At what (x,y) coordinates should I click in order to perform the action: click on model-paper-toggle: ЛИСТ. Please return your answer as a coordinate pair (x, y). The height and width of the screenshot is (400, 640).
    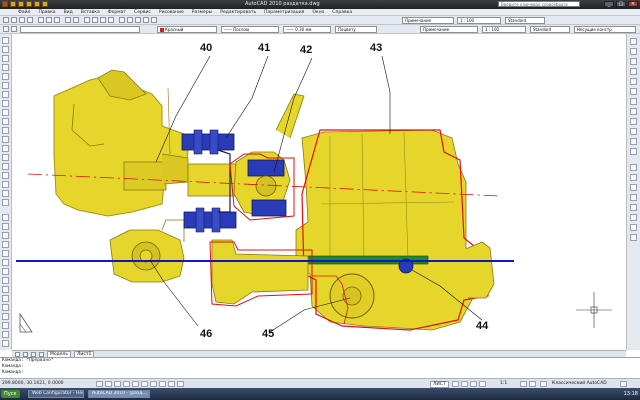
    Looking at the image, I should click on (439, 384).